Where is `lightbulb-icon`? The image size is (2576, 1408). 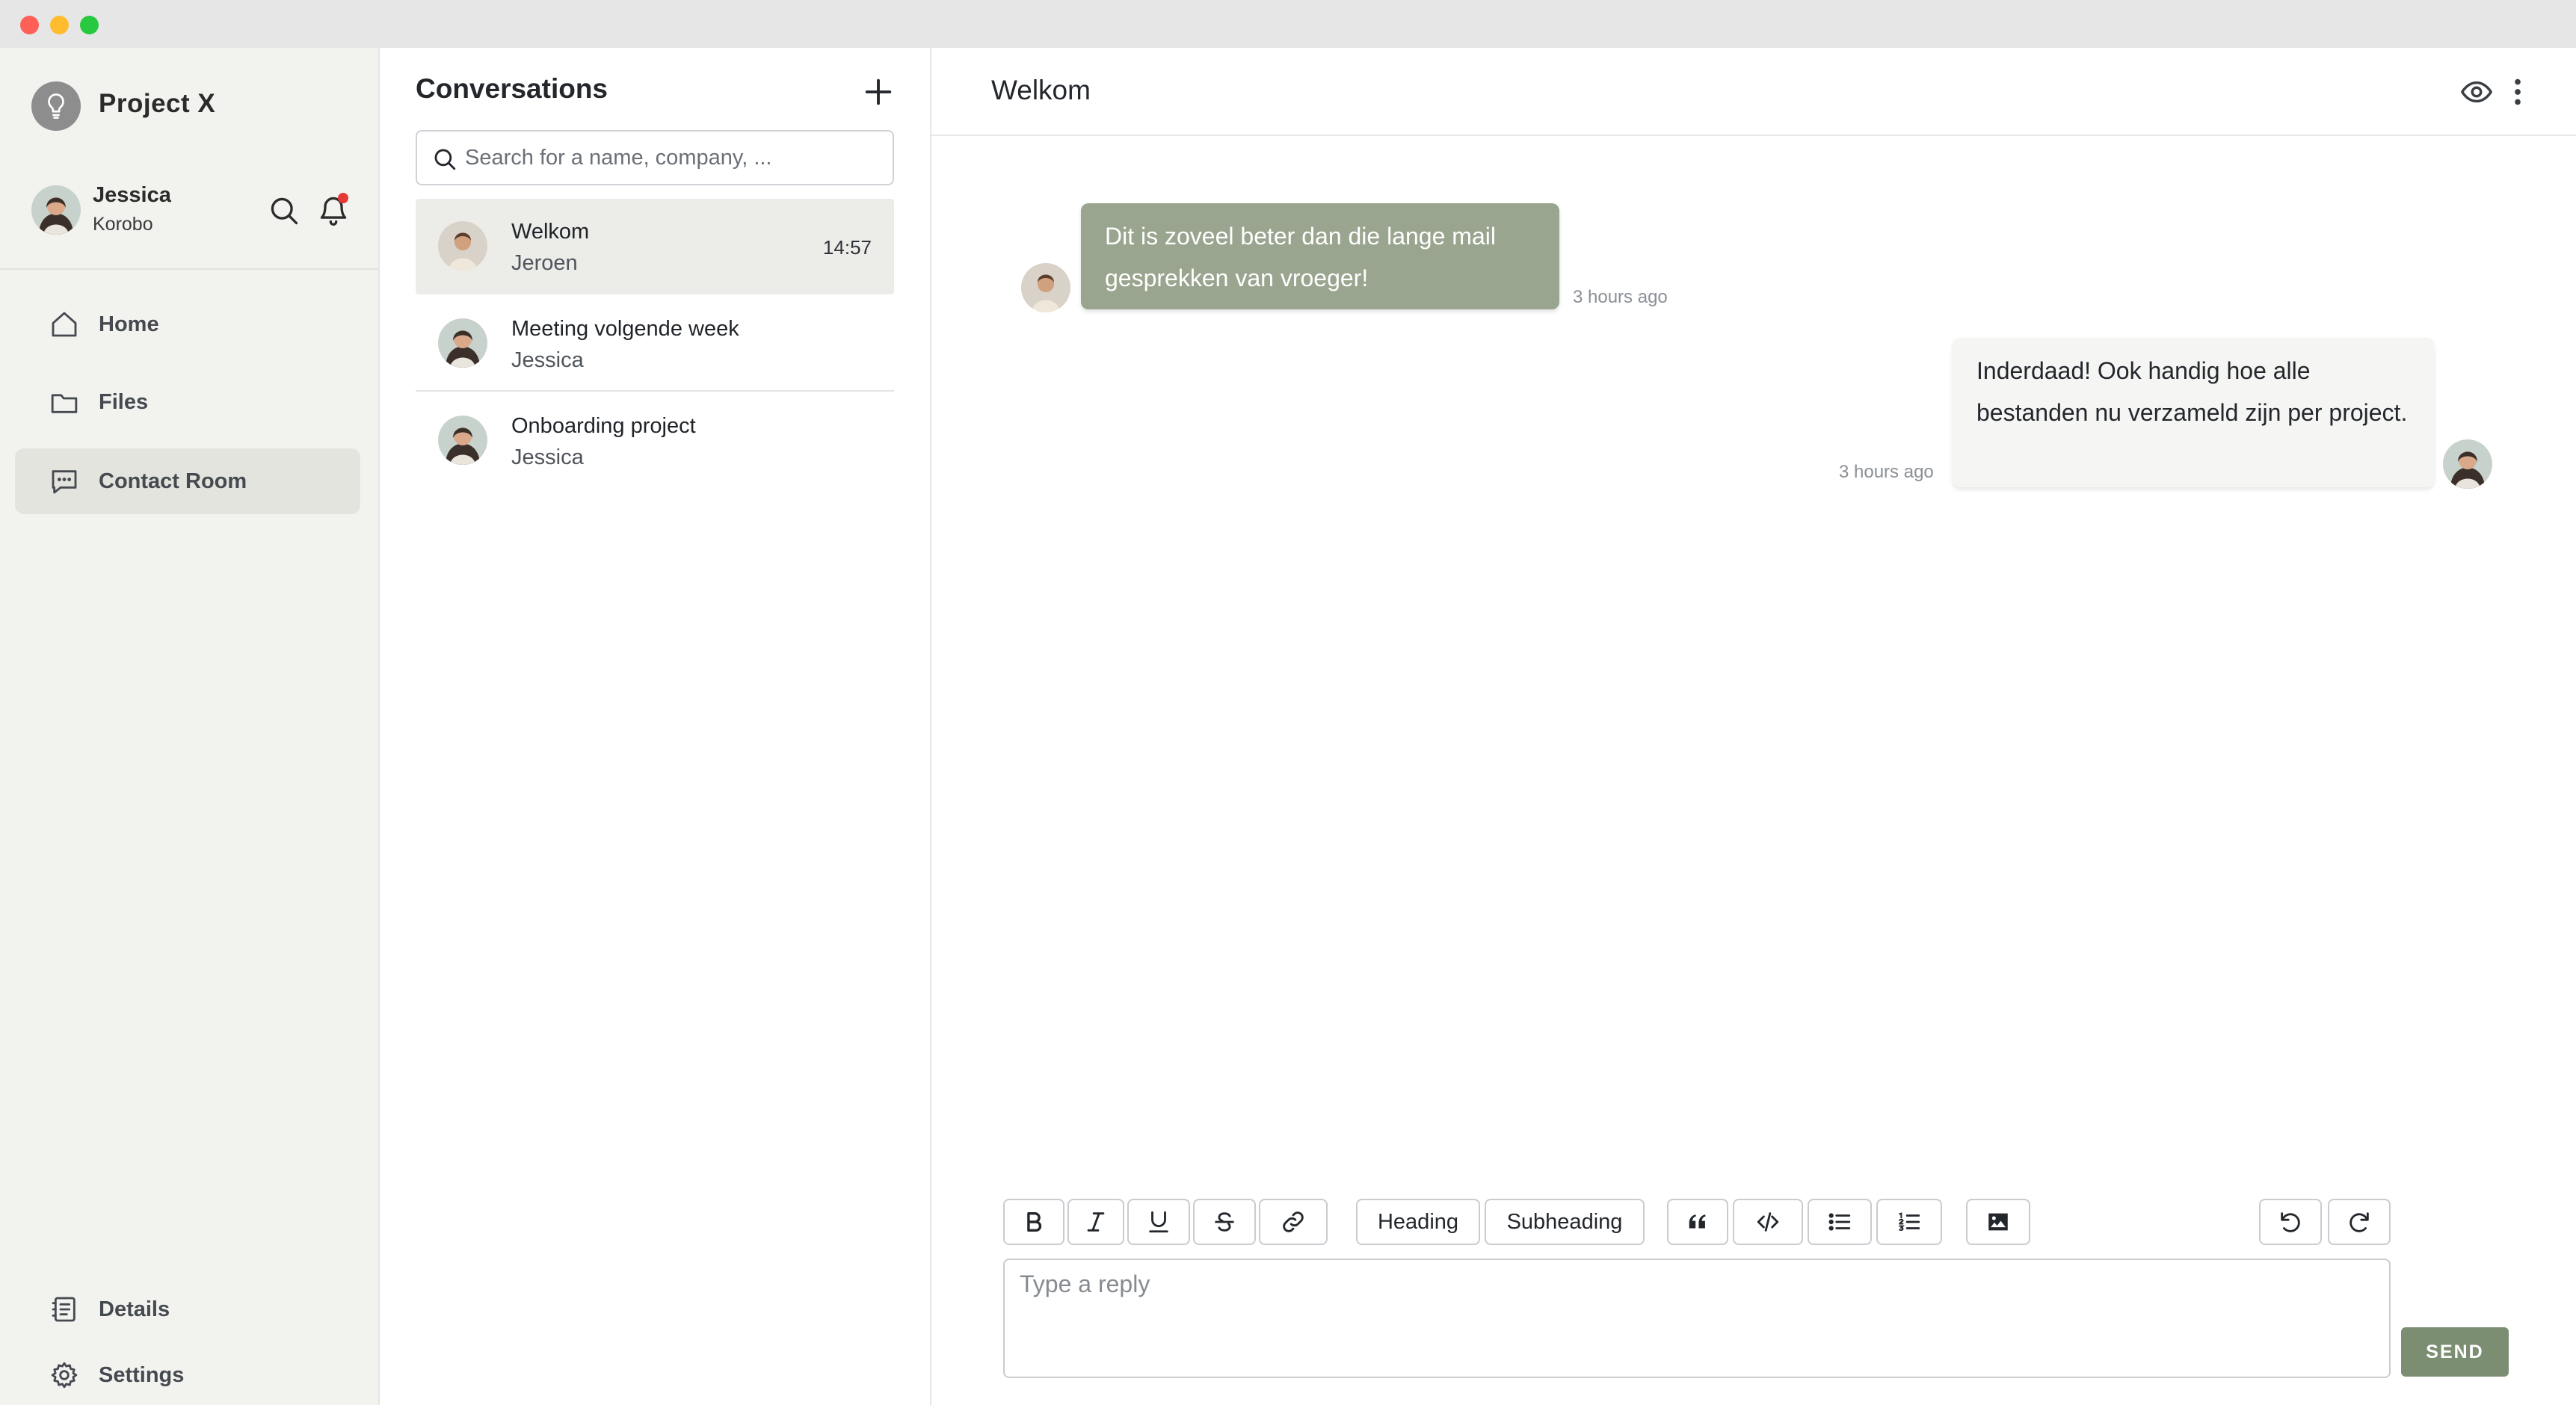
lightbulb-icon is located at coordinates (56, 106).